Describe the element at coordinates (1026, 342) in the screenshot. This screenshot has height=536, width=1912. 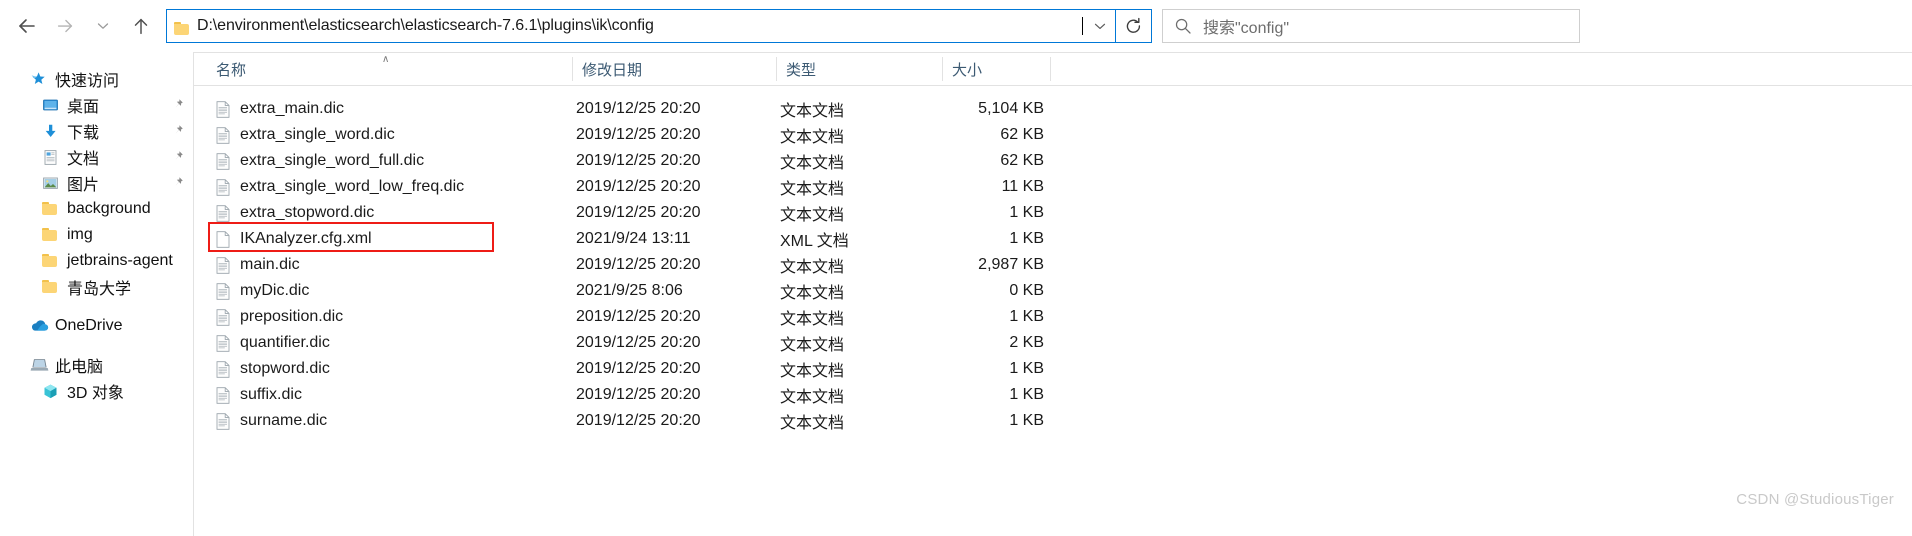
I see `file-size-cell: 2 KB` at that location.